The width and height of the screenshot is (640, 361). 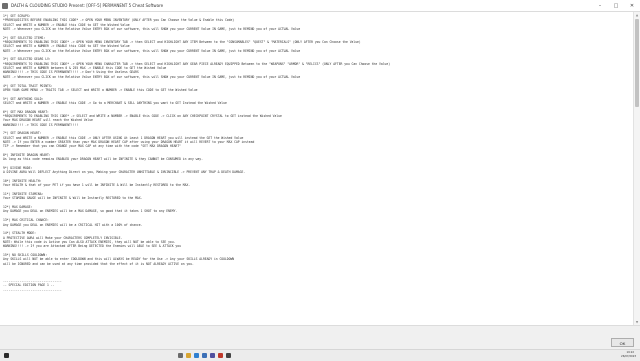 What do you see at coordinates (636, 168) in the screenshot?
I see `vertical-scrollbar: ▲ ▼` at bounding box center [636, 168].